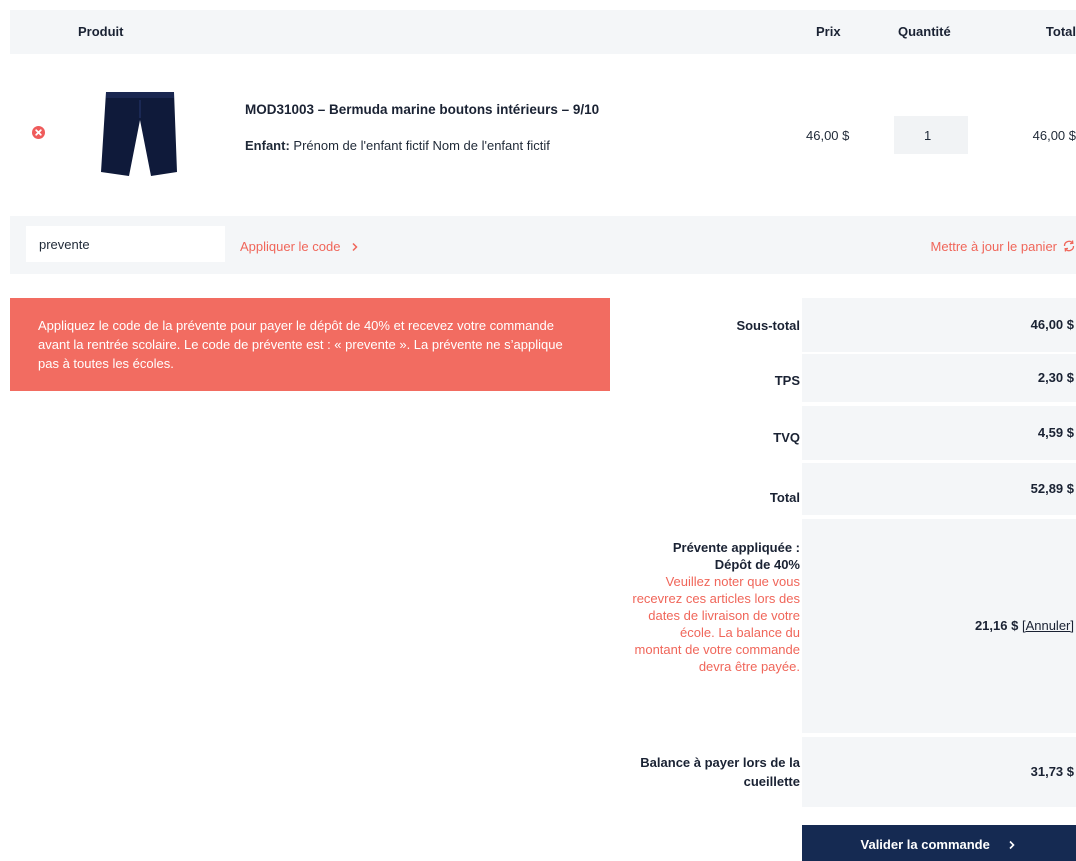  What do you see at coordinates (784, 497) in the screenshot?
I see `total-label: Total` at bounding box center [784, 497].